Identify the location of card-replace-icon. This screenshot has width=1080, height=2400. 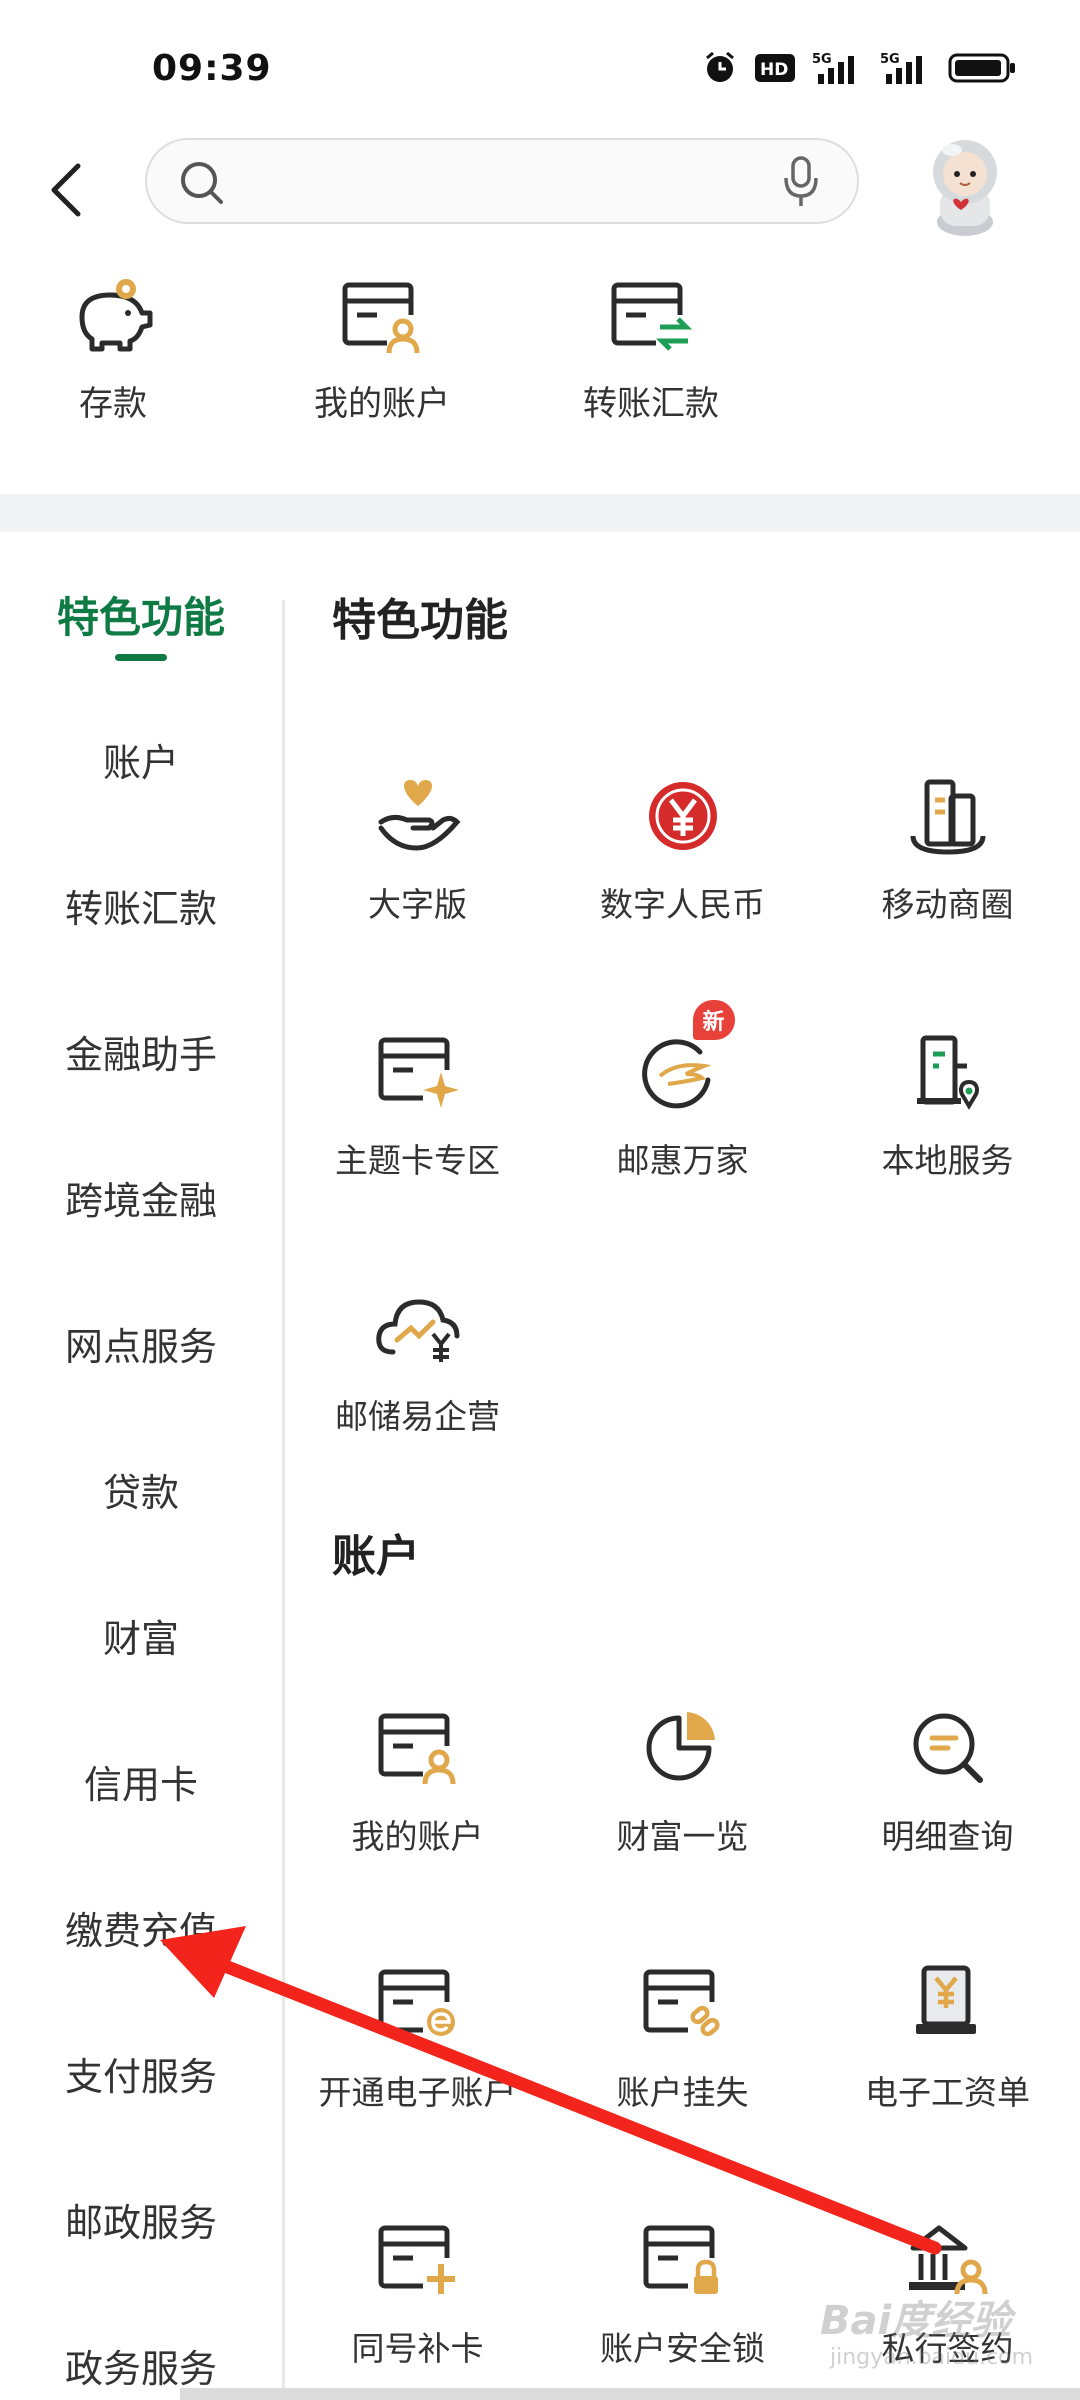
(418, 2260).